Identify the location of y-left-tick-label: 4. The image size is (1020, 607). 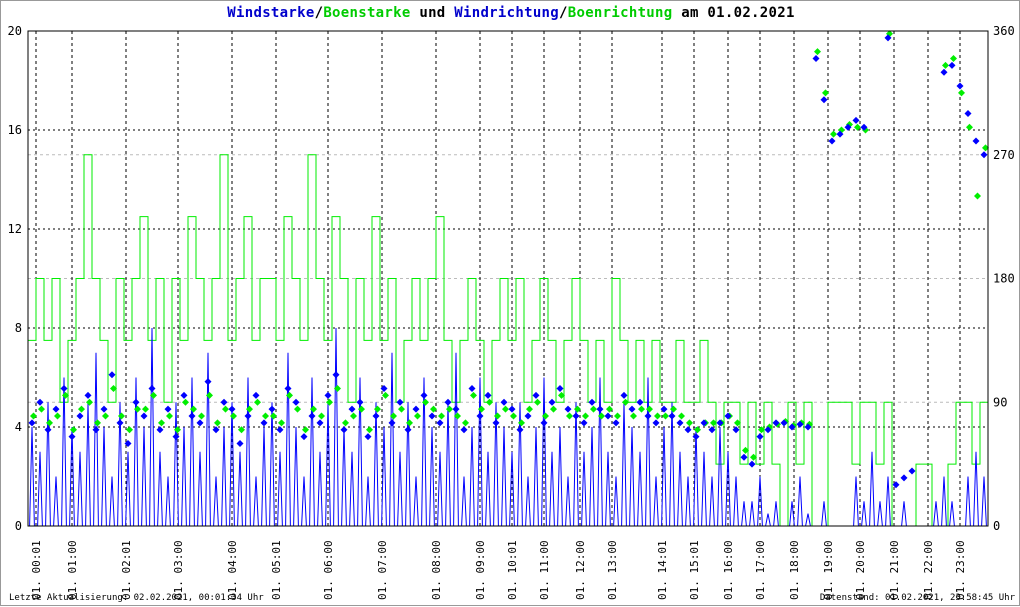
(18, 427).